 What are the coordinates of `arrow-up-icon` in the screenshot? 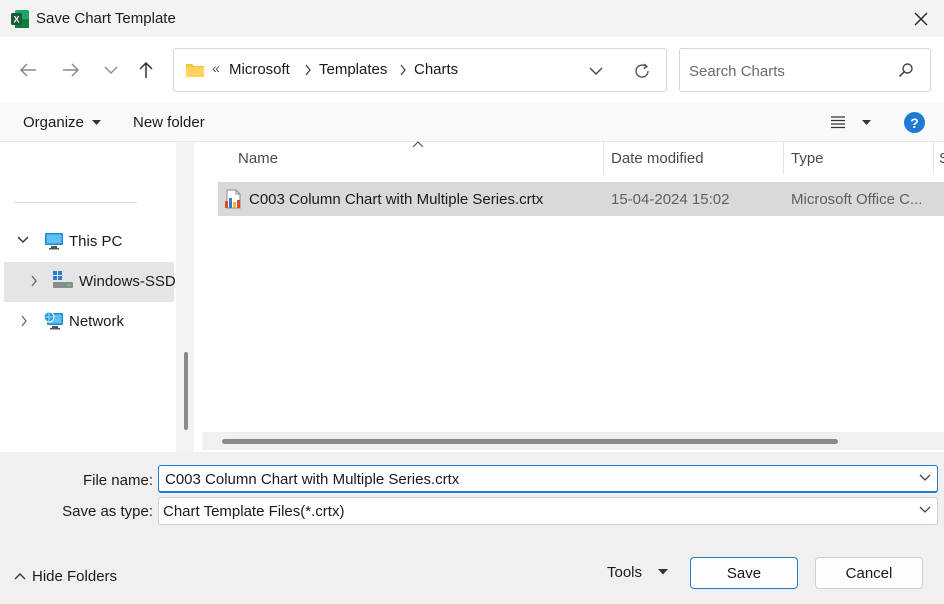 It's located at (146, 69).